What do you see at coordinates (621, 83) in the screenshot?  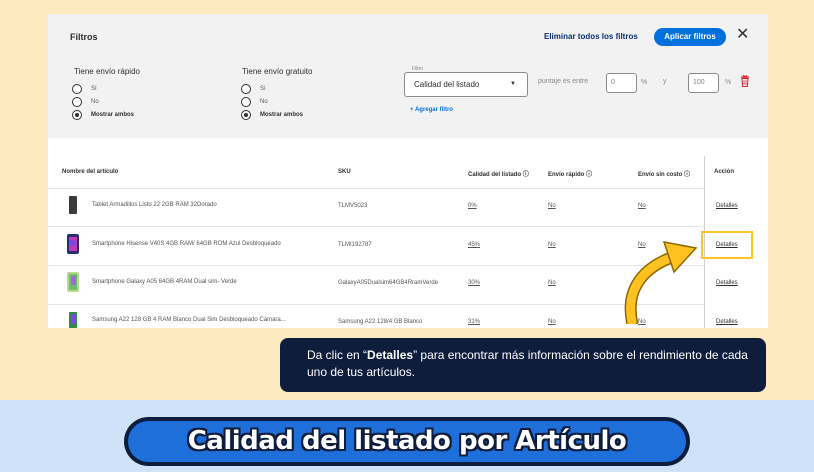 I see `min-score-input: 0` at bounding box center [621, 83].